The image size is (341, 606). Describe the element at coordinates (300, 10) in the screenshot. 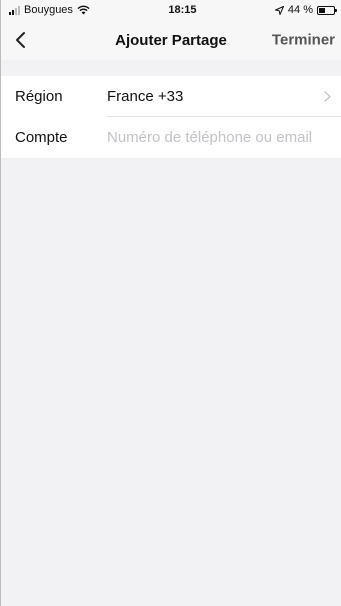

I see `battery-percent: 44 %` at that location.